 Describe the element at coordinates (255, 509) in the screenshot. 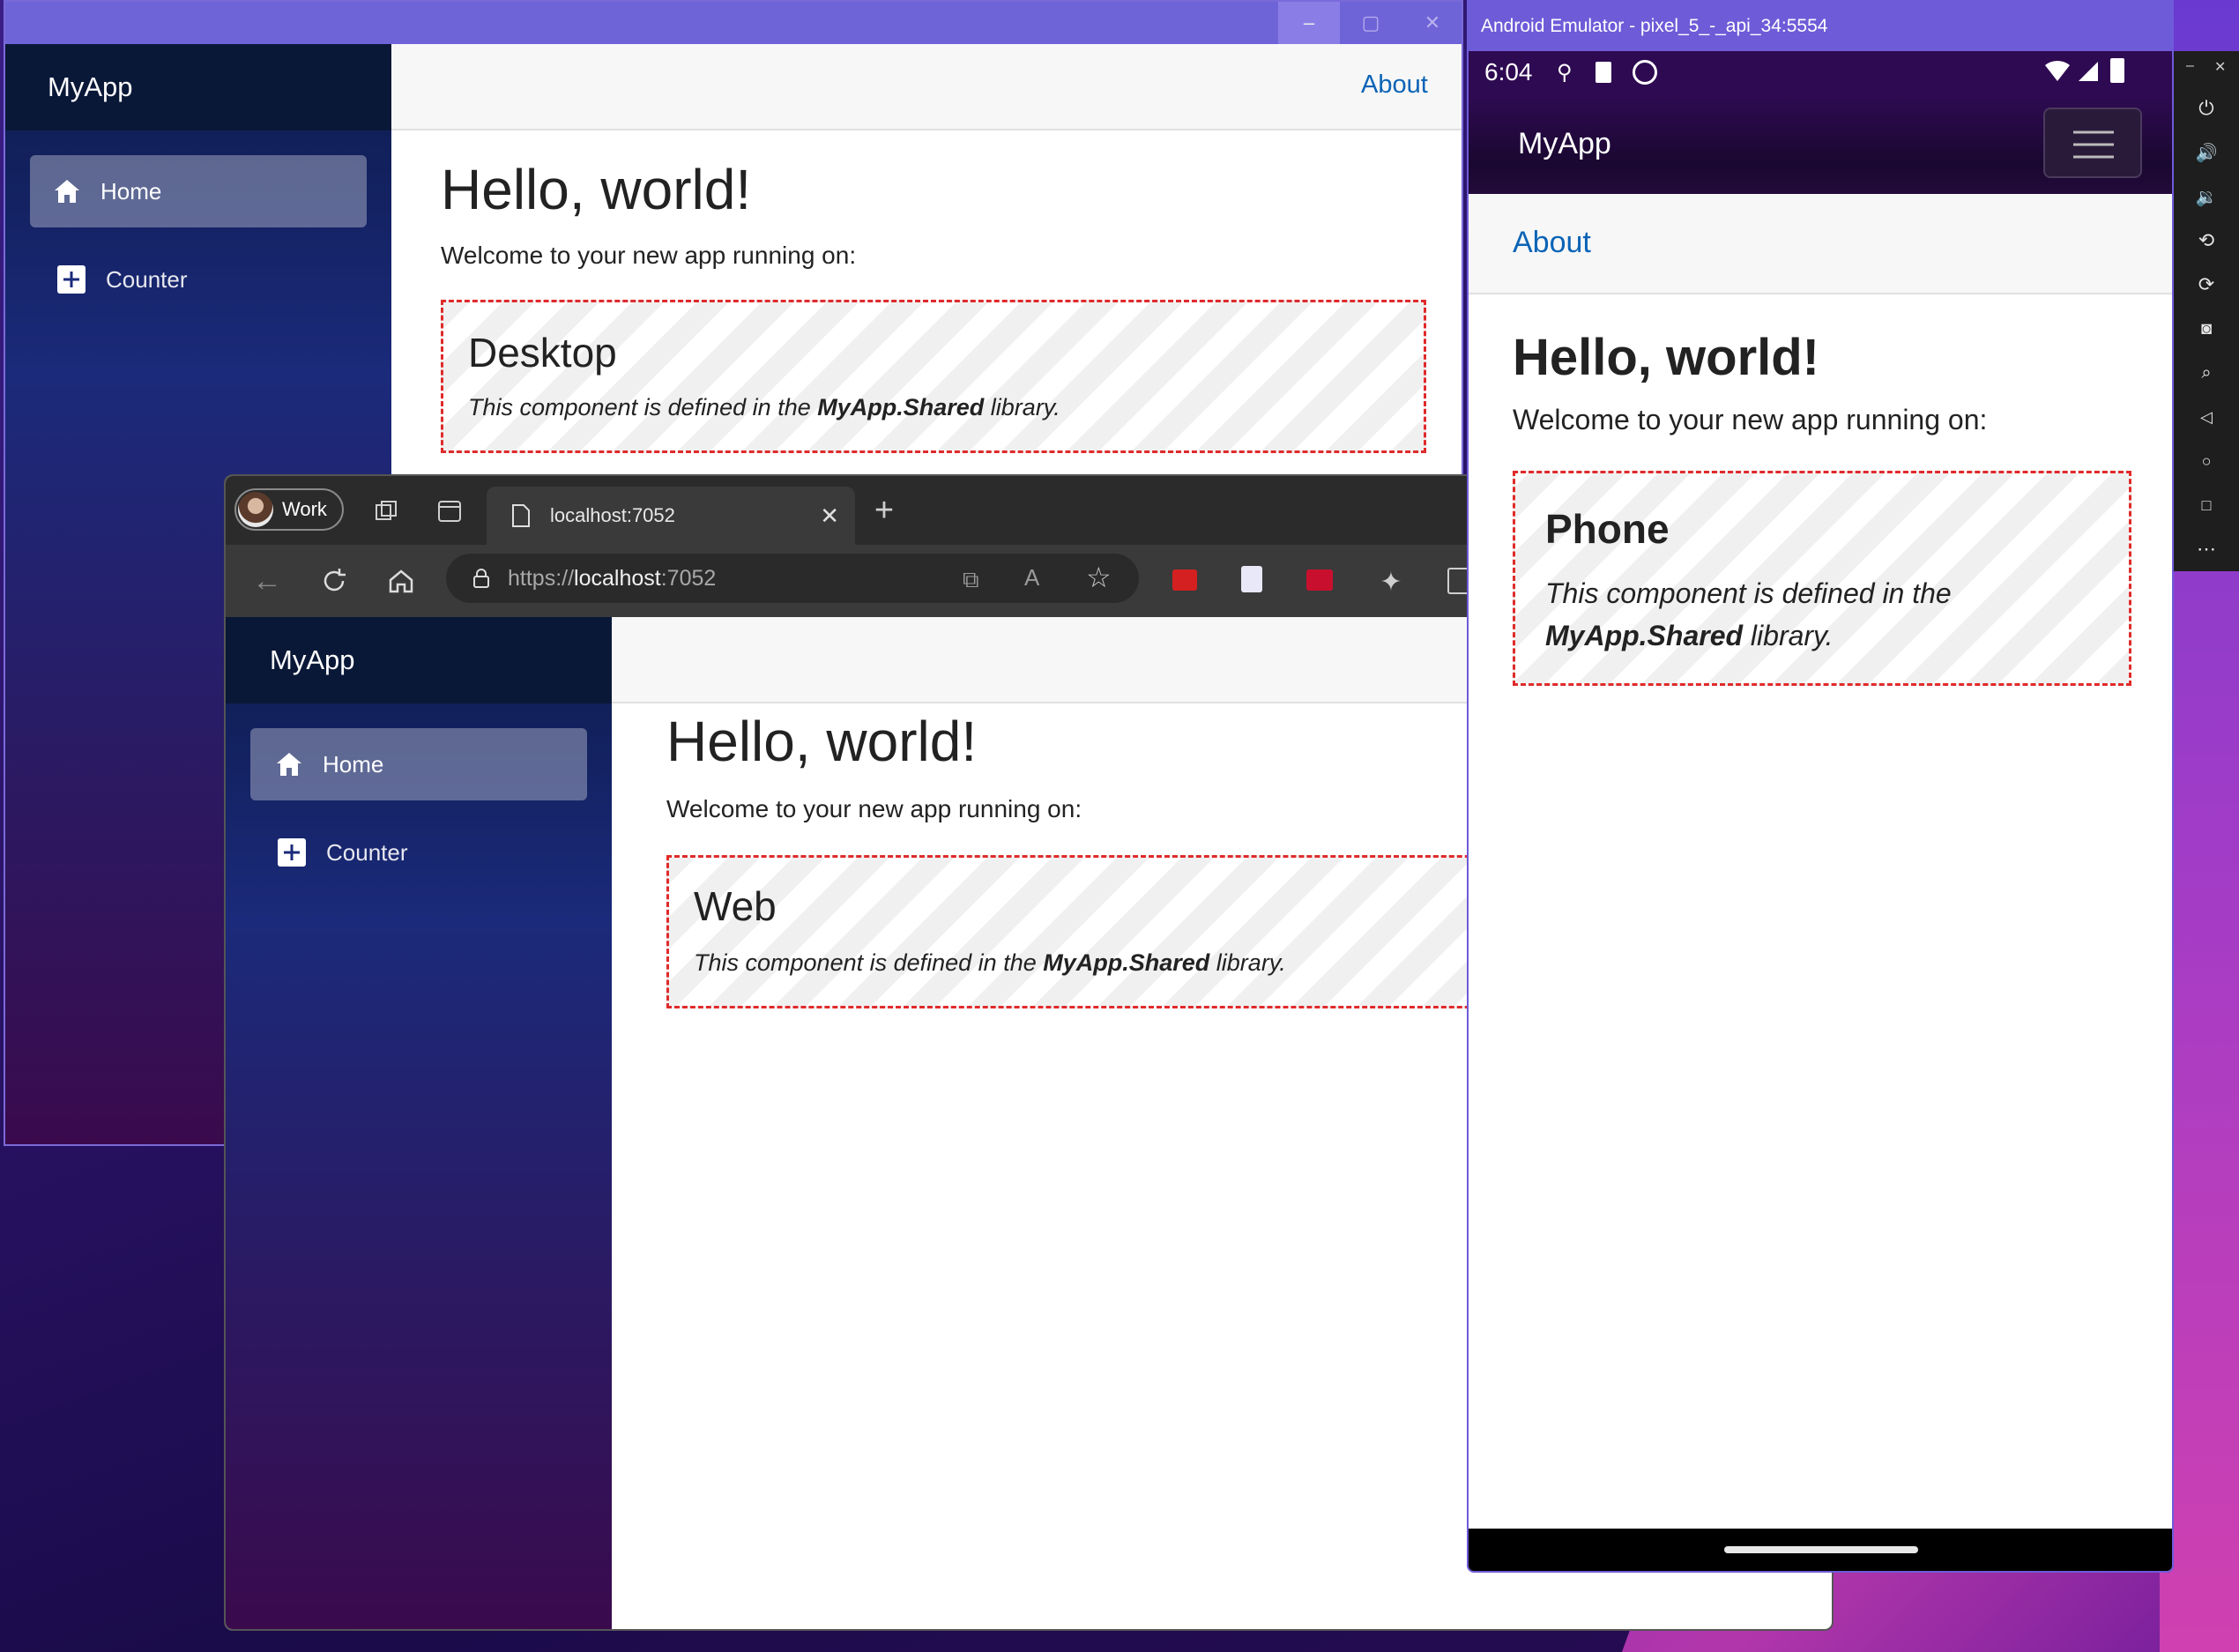

I see `avatar` at that location.